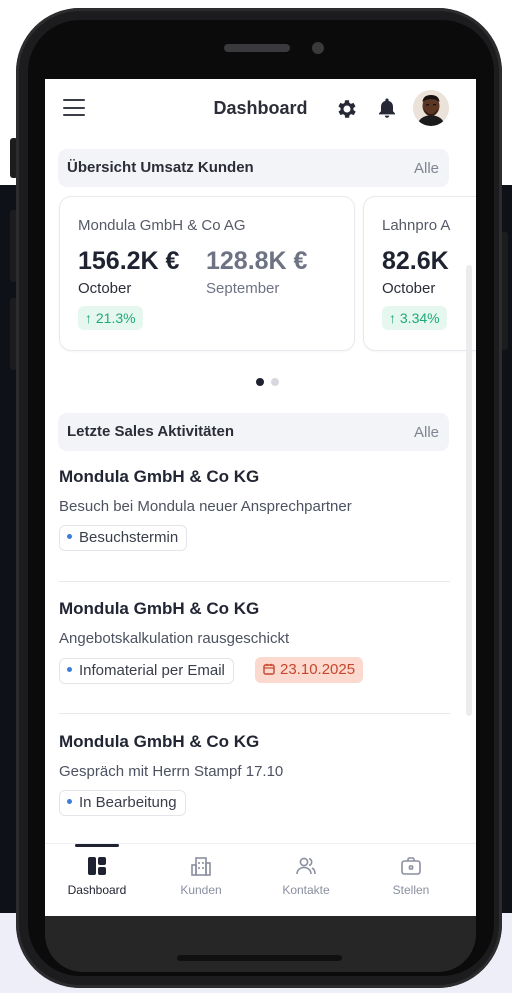  I want to click on growth-badge: ↑ 21.3%, so click(110, 318).